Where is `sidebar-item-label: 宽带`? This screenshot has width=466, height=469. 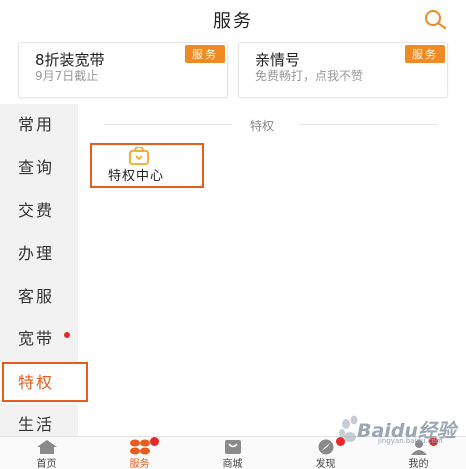 sidebar-item-label: 宽带 is located at coordinates (36, 338).